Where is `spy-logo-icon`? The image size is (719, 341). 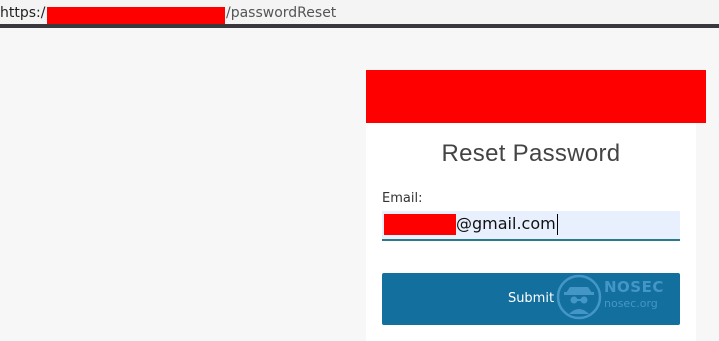 spy-logo-icon is located at coordinates (579, 297).